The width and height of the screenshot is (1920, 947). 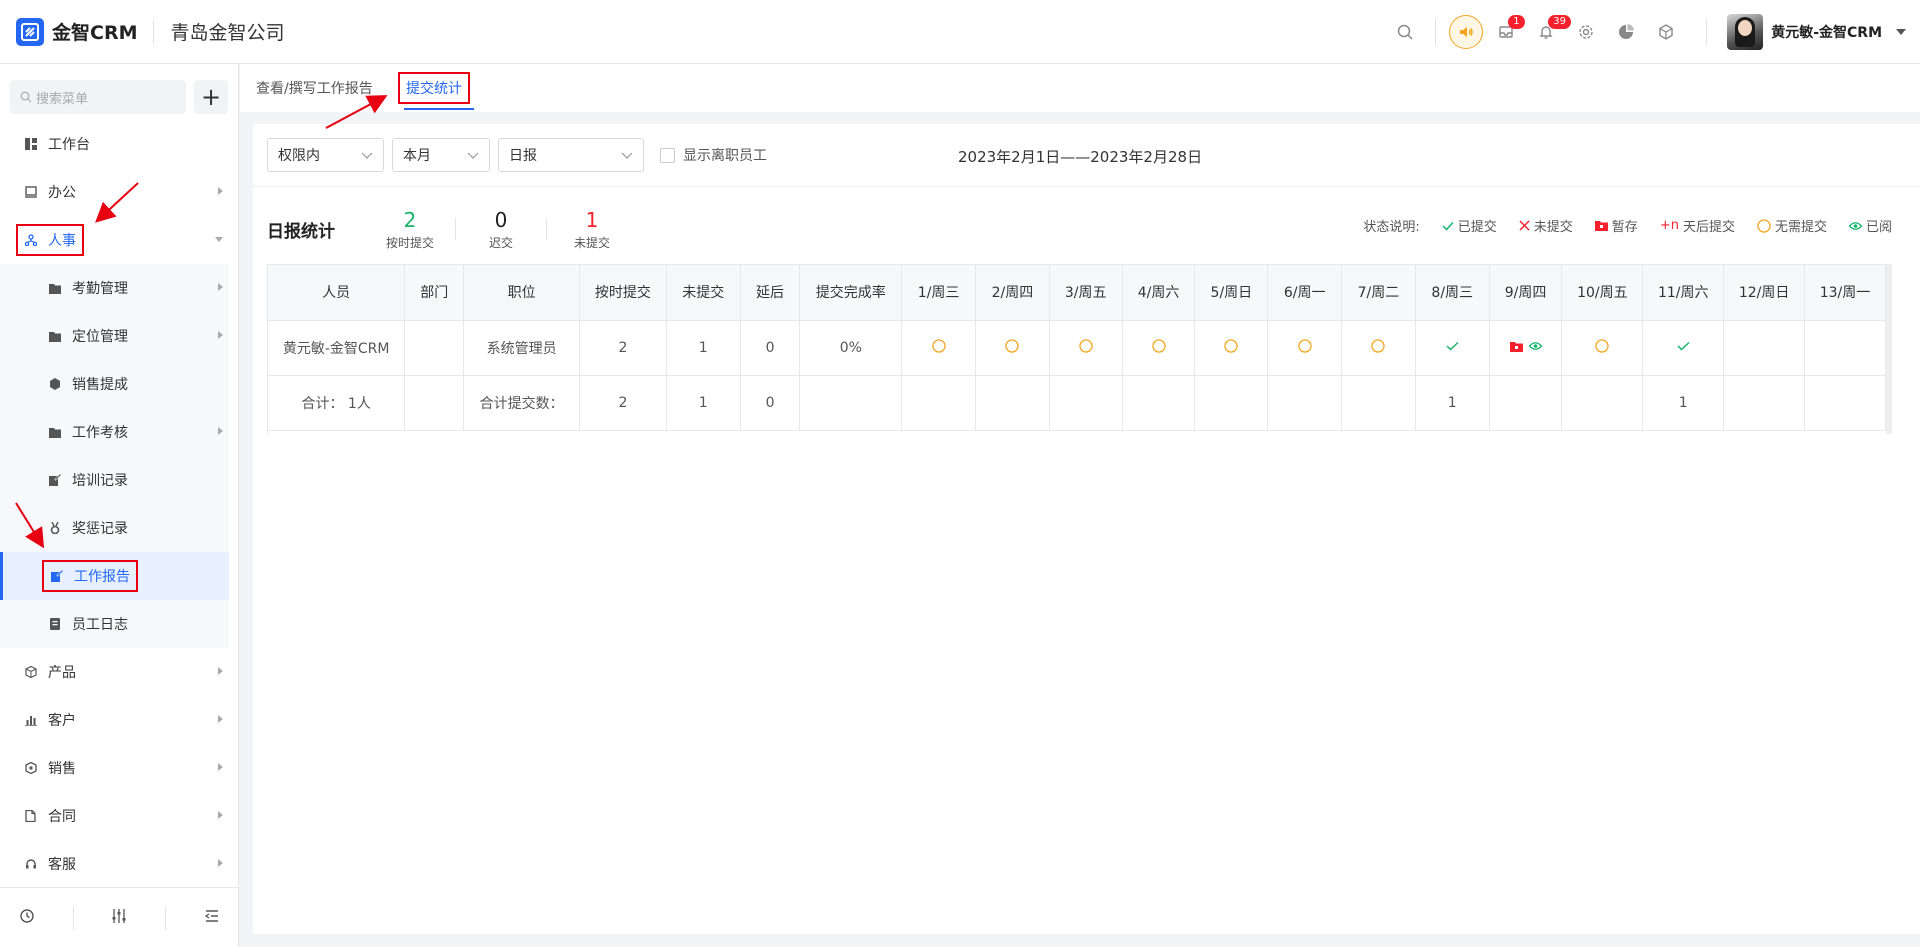 I want to click on col-header: 10/周五, so click(x=1602, y=293).